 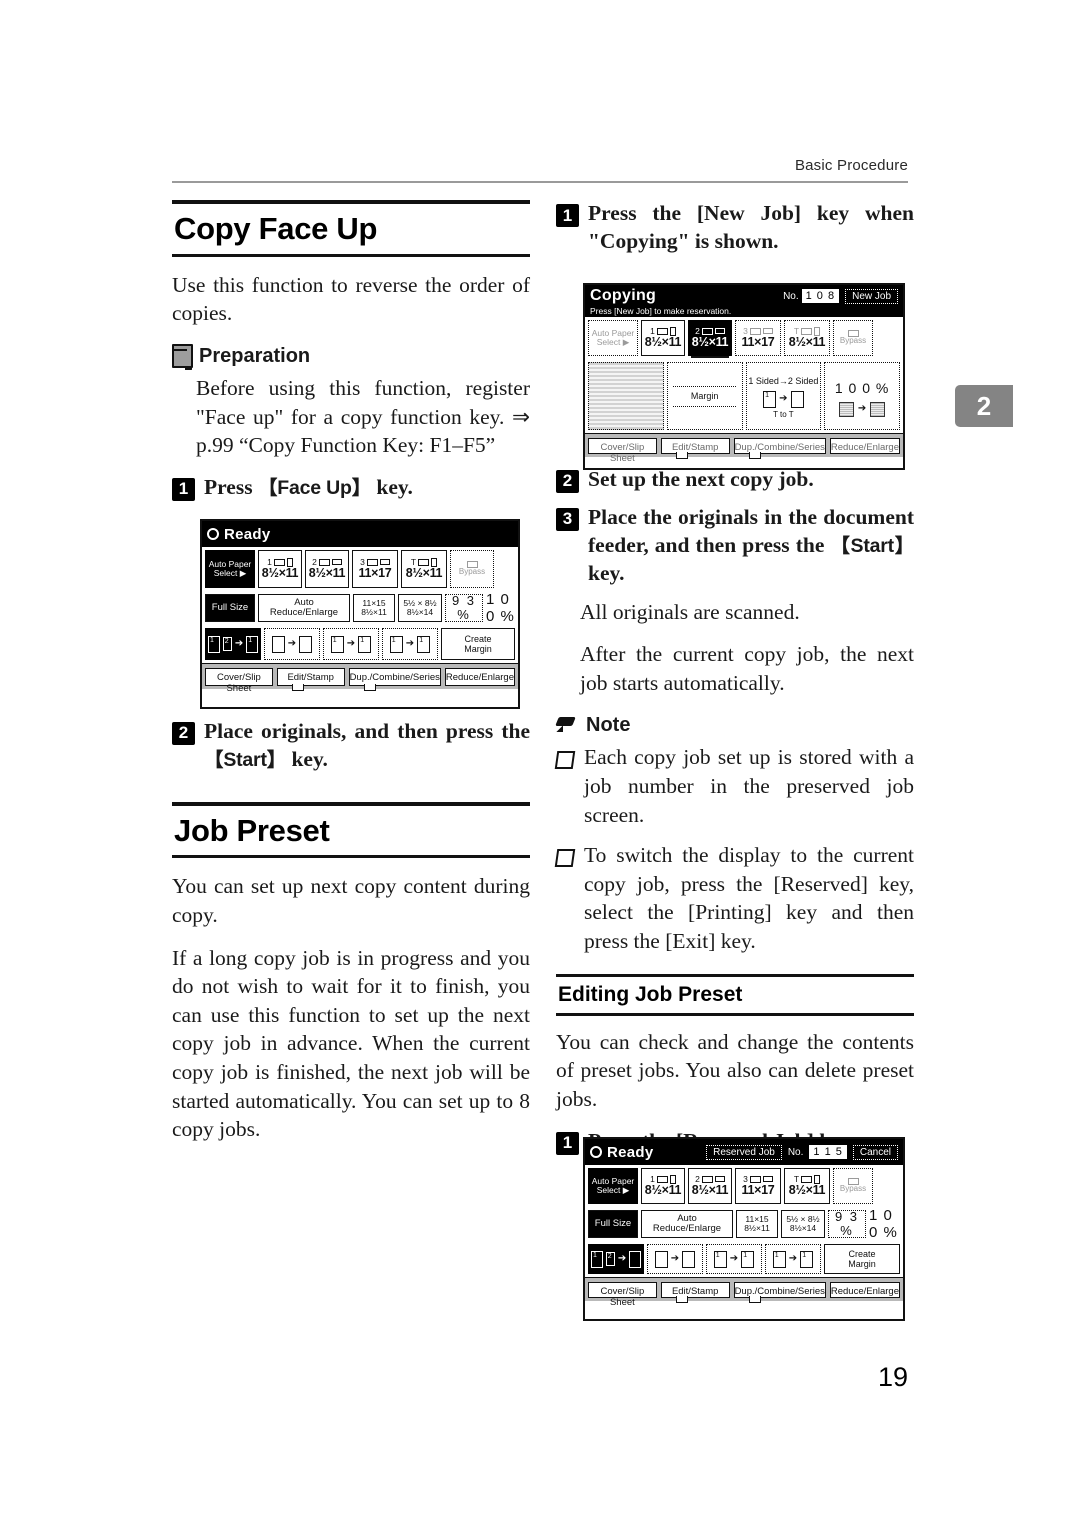 What do you see at coordinates (758, 341) in the screenshot?
I see `paper-size-label: 11×17` at bounding box center [758, 341].